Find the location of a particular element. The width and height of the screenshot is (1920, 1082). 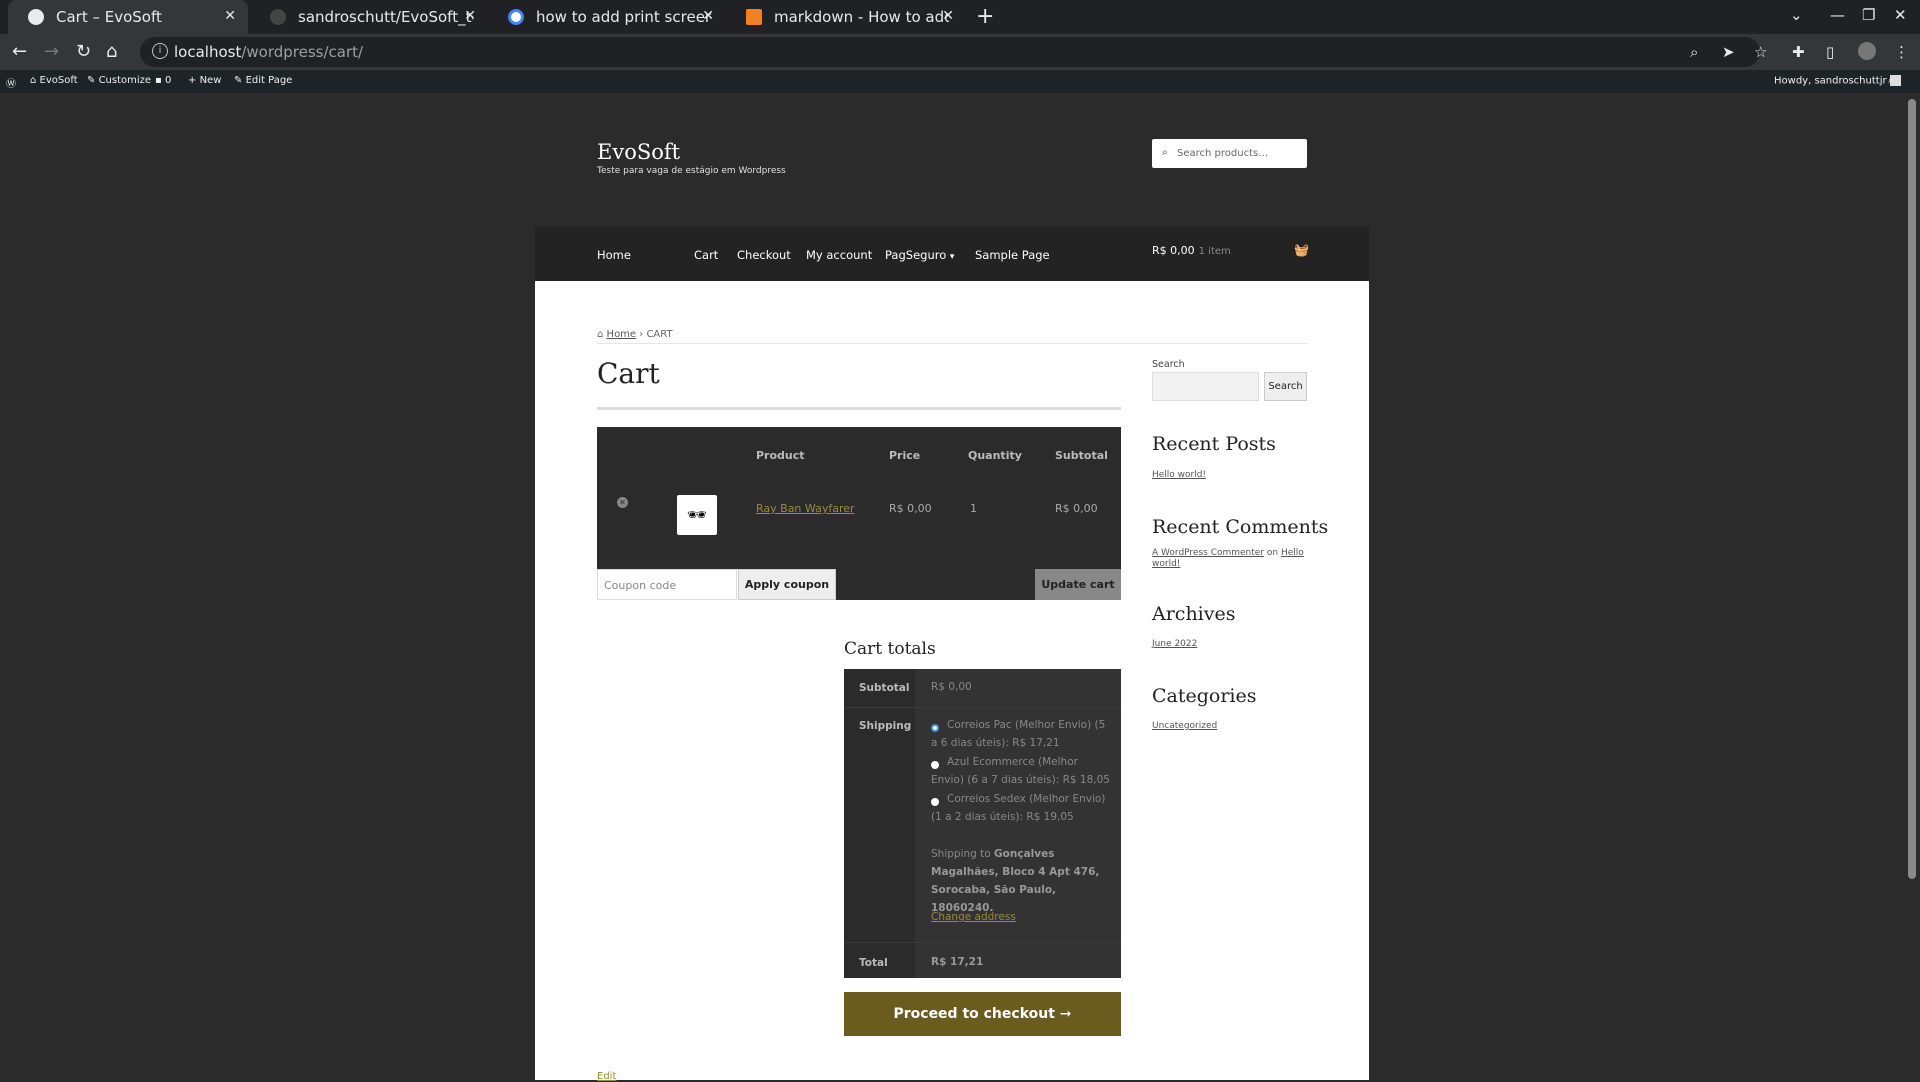

cart-item-product-link: Ray Ban Wayfarer is located at coordinates (805, 508).